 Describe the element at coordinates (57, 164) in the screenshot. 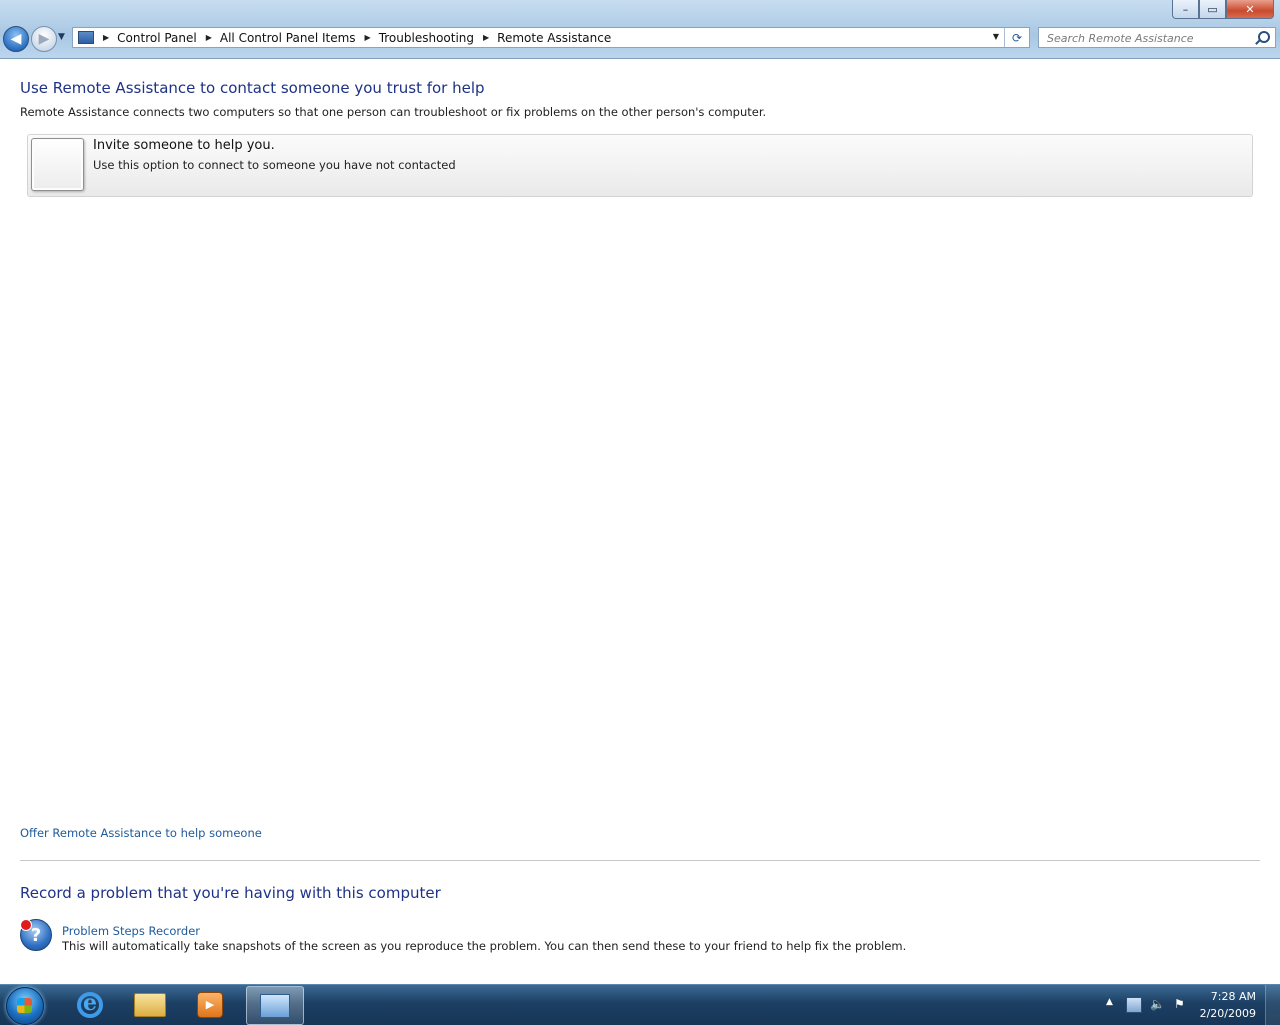

I see `invite-option-icon` at that location.